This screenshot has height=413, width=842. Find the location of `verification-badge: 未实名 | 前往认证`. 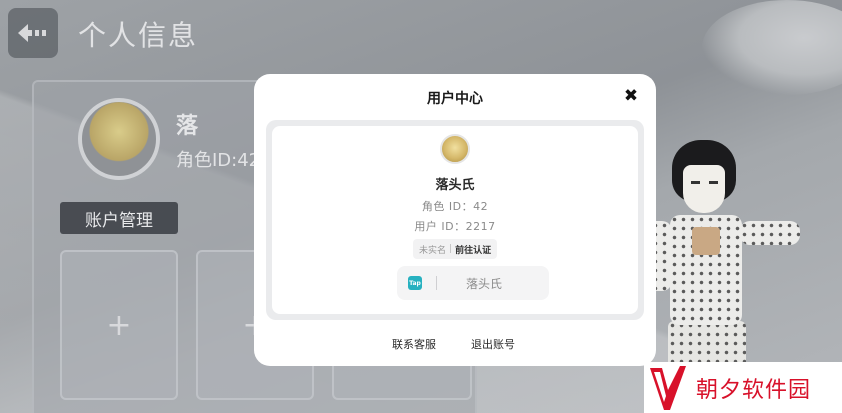

verification-badge: 未实名 | 前往认证 is located at coordinates (455, 249).